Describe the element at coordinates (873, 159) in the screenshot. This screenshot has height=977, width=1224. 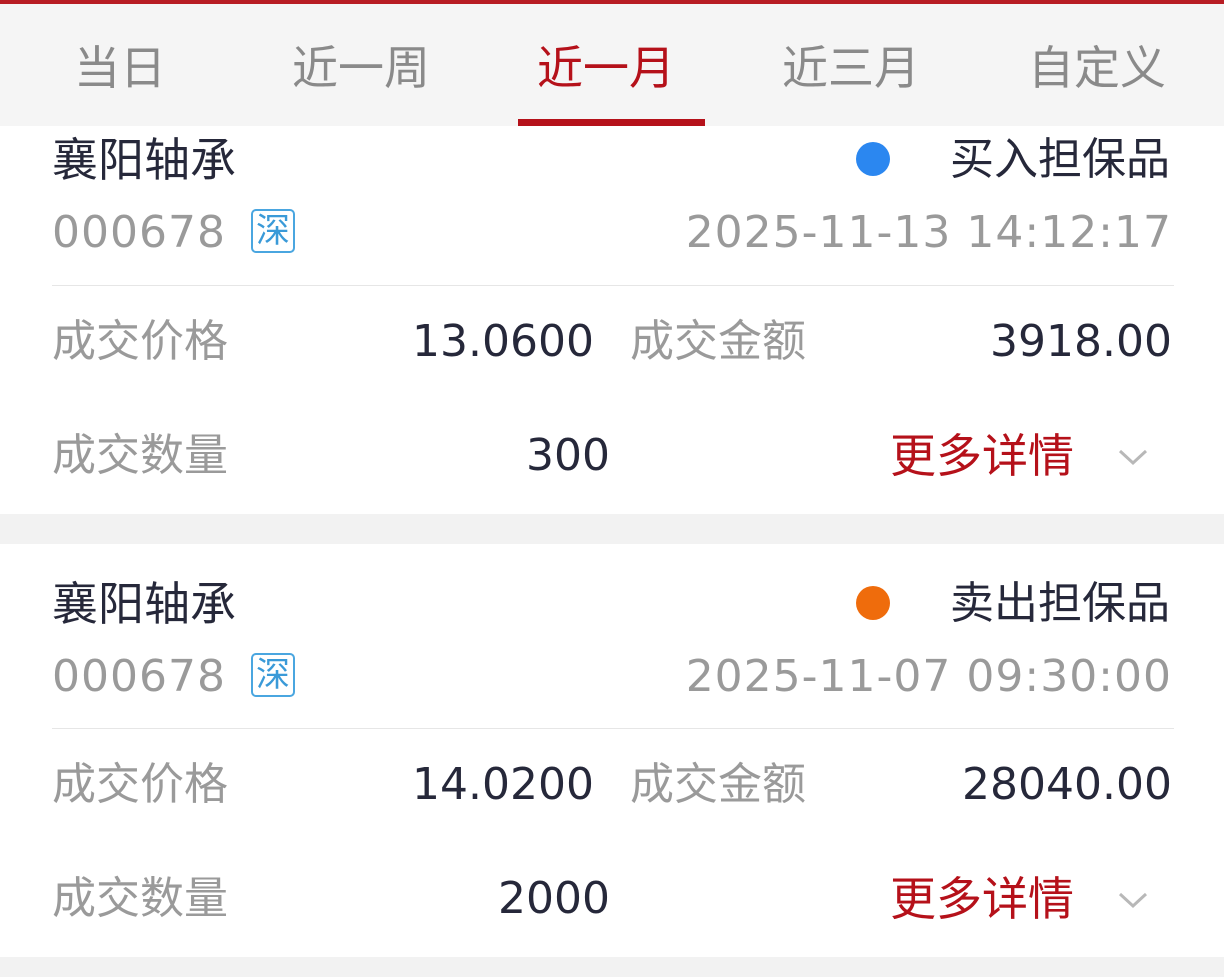
I see `buy-indicator-dot` at that location.